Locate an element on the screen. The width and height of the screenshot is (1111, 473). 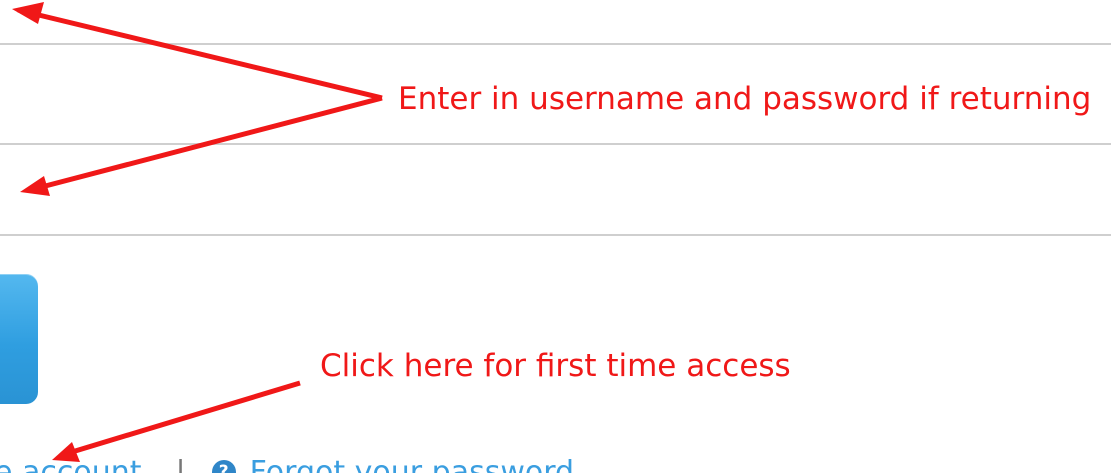
previous-field is located at coordinates (555, 21).